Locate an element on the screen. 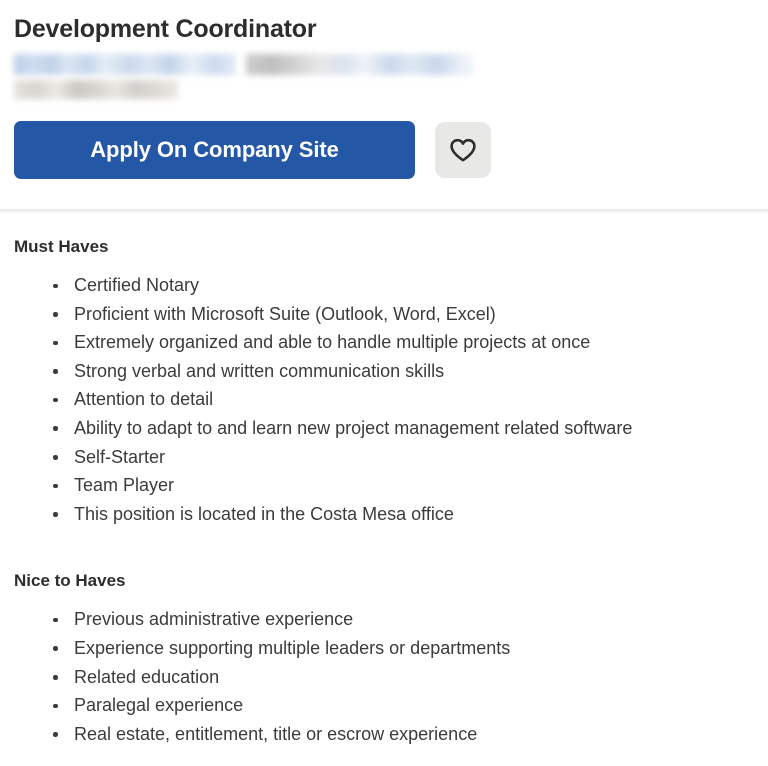 The image size is (768, 766). action-bar: Apply On Company Site is located at coordinates (384, 150).